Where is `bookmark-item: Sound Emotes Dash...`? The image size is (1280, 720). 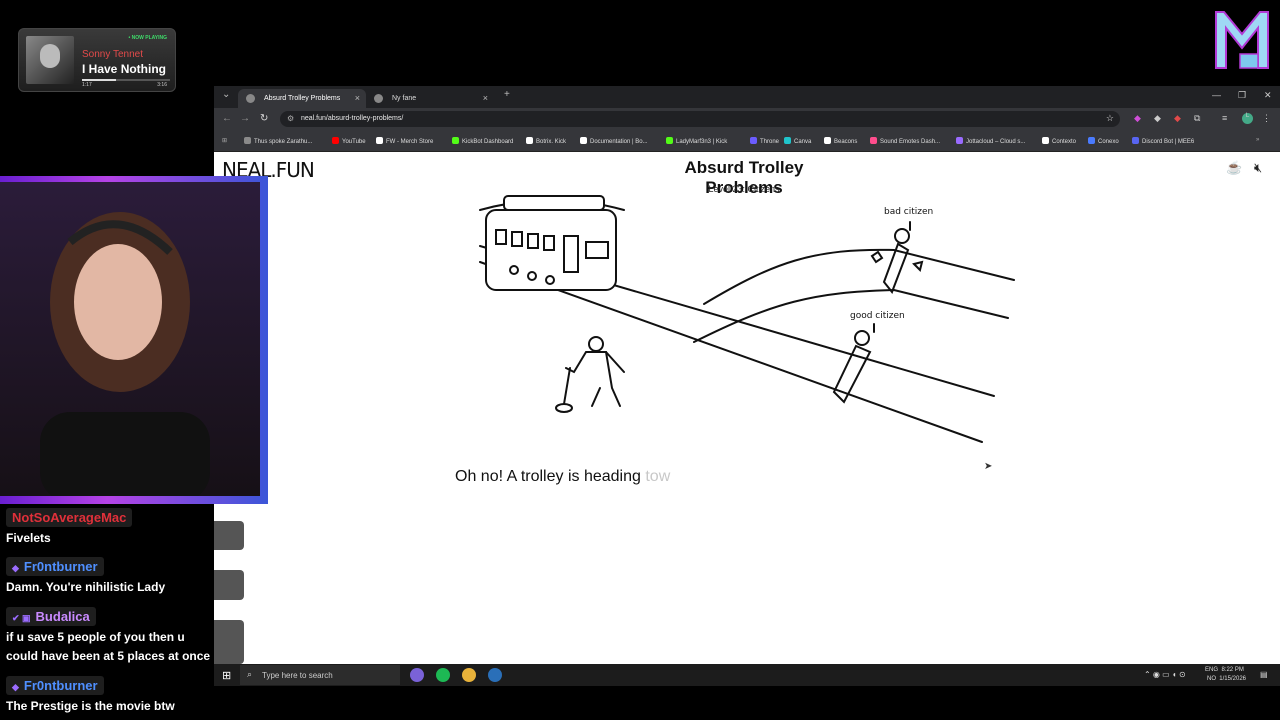 bookmark-item: Sound Emotes Dash... is located at coordinates (905, 141).